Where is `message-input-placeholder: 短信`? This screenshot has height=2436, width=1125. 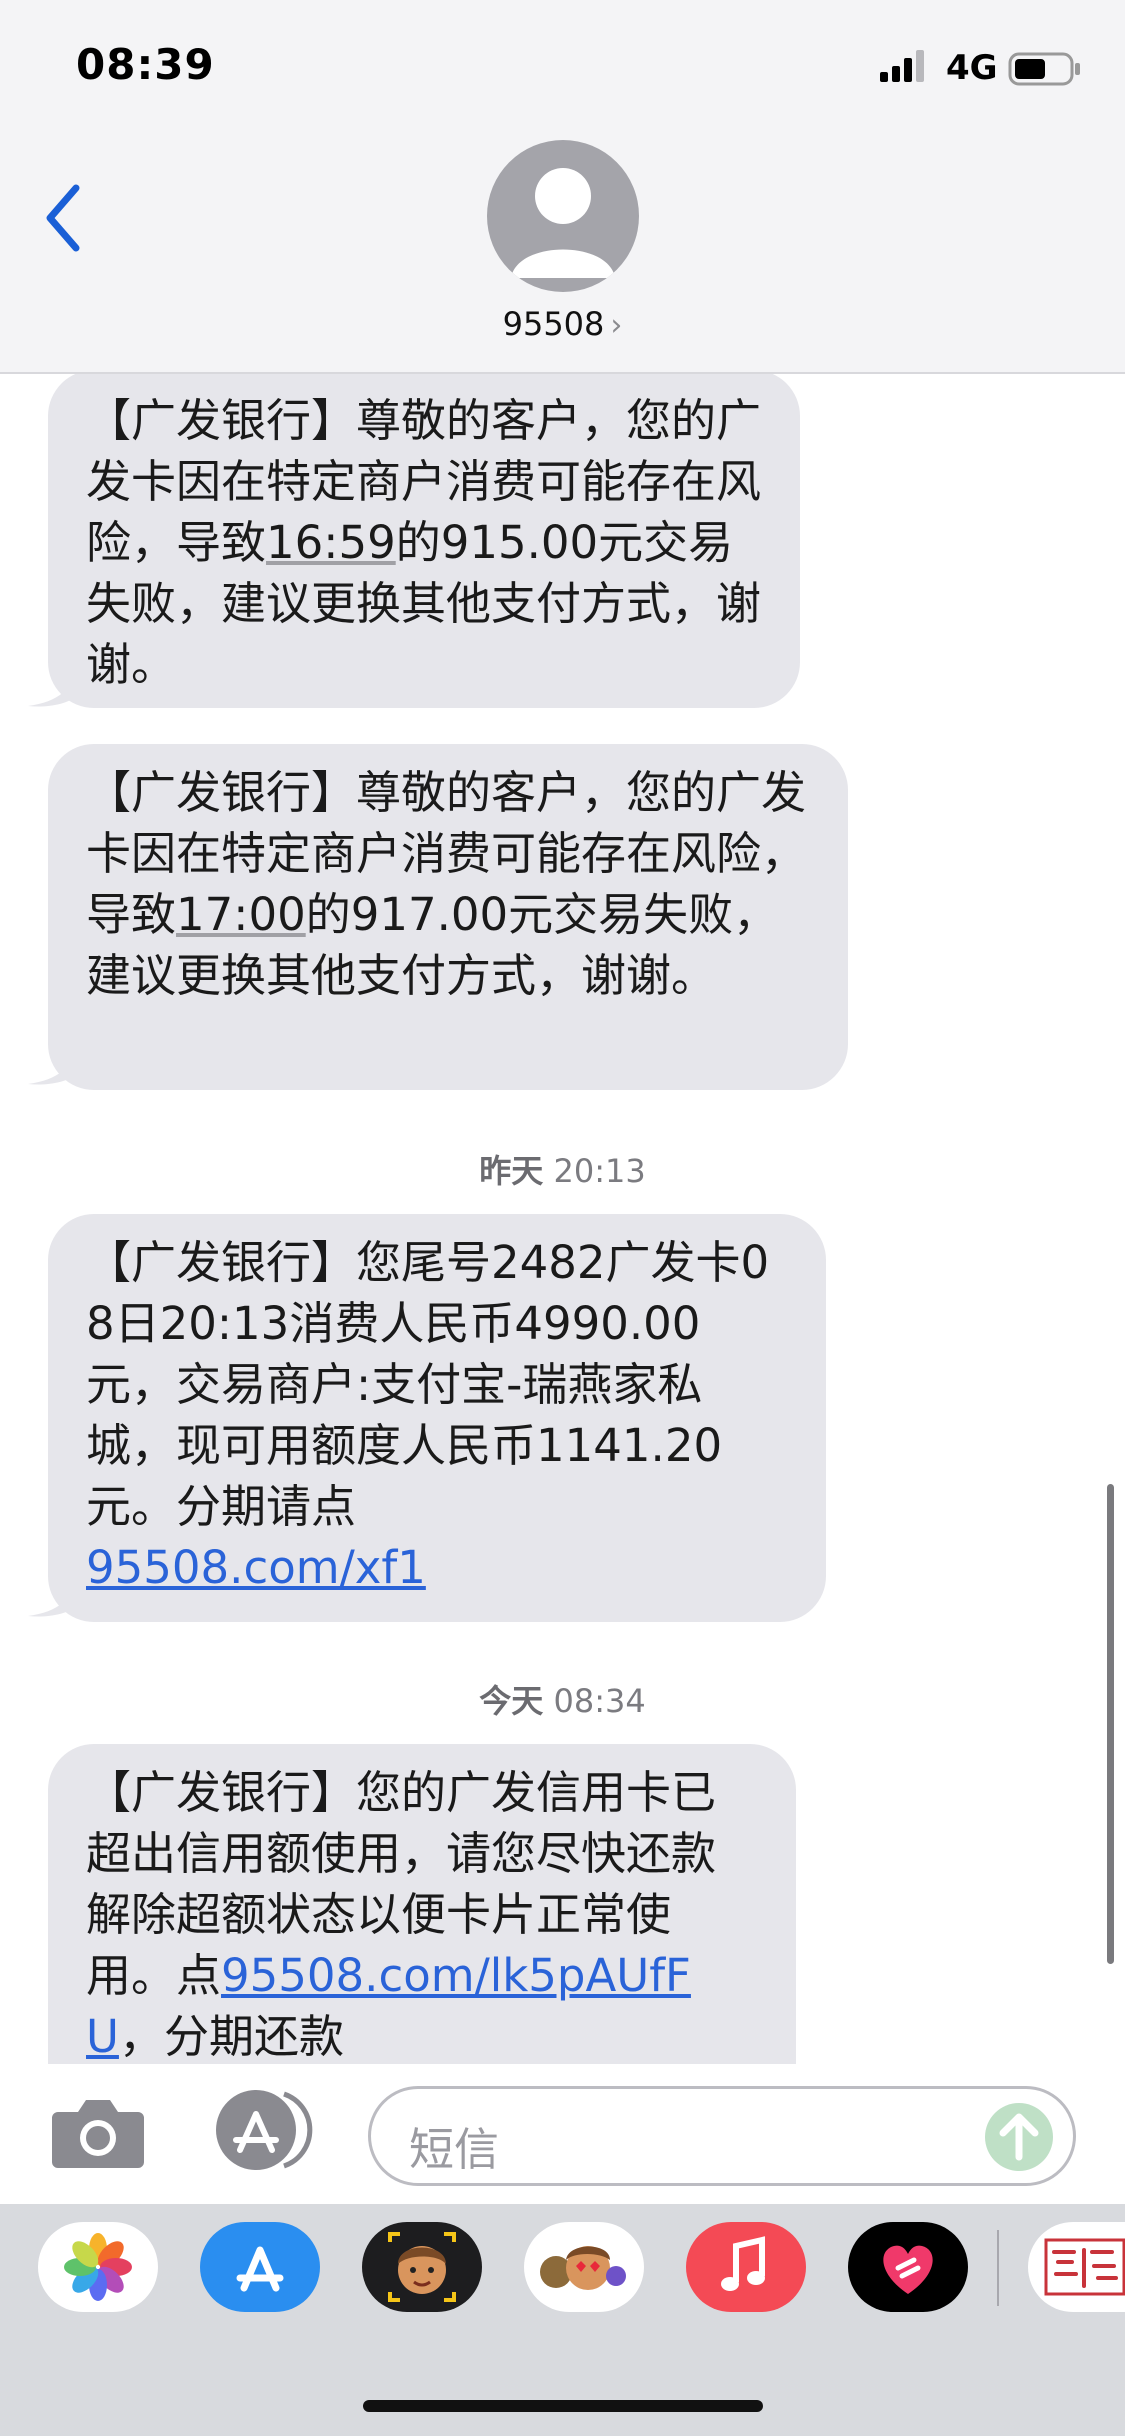 message-input-placeholder: 短信 is located at coordinates (454, 2149).